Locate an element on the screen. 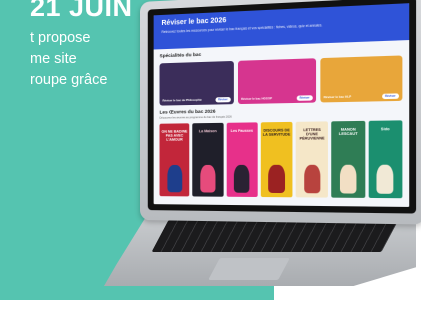 Image resolution: width=421 pixels, height=320 pixels. book-title: LETTRES D'UNE PÉRUVIENNE is located at coordinates (312, 134).